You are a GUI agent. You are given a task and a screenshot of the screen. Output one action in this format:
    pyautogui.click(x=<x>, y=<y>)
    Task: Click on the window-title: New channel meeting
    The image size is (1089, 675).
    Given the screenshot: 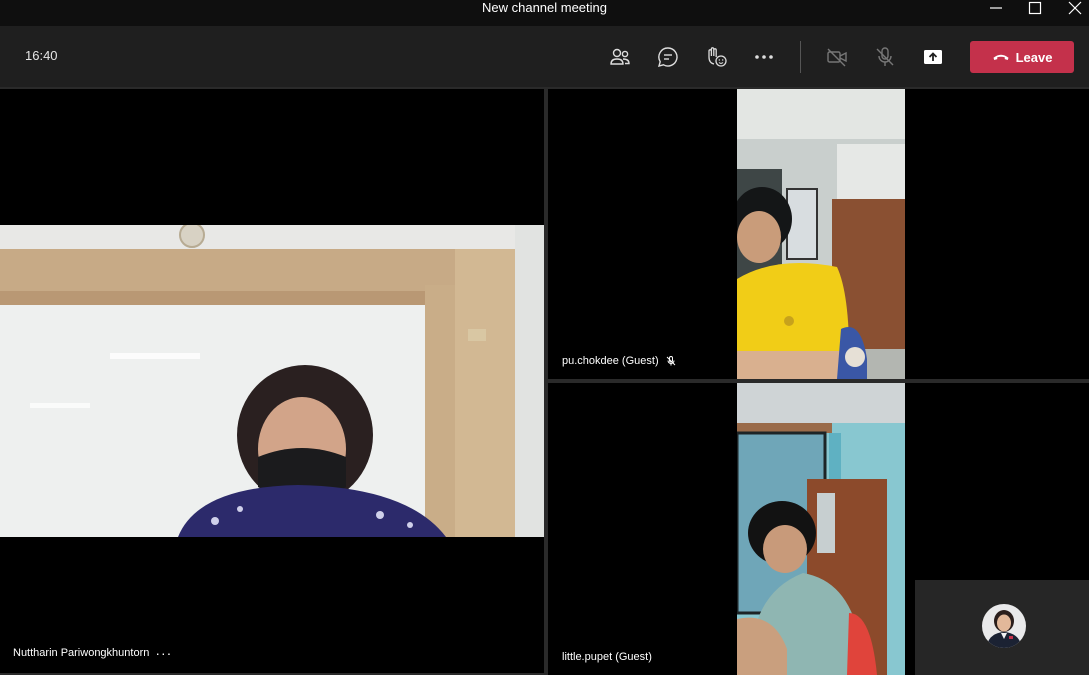 What is the action you would take?
    pyautogui.click(x=544, y=7)
    